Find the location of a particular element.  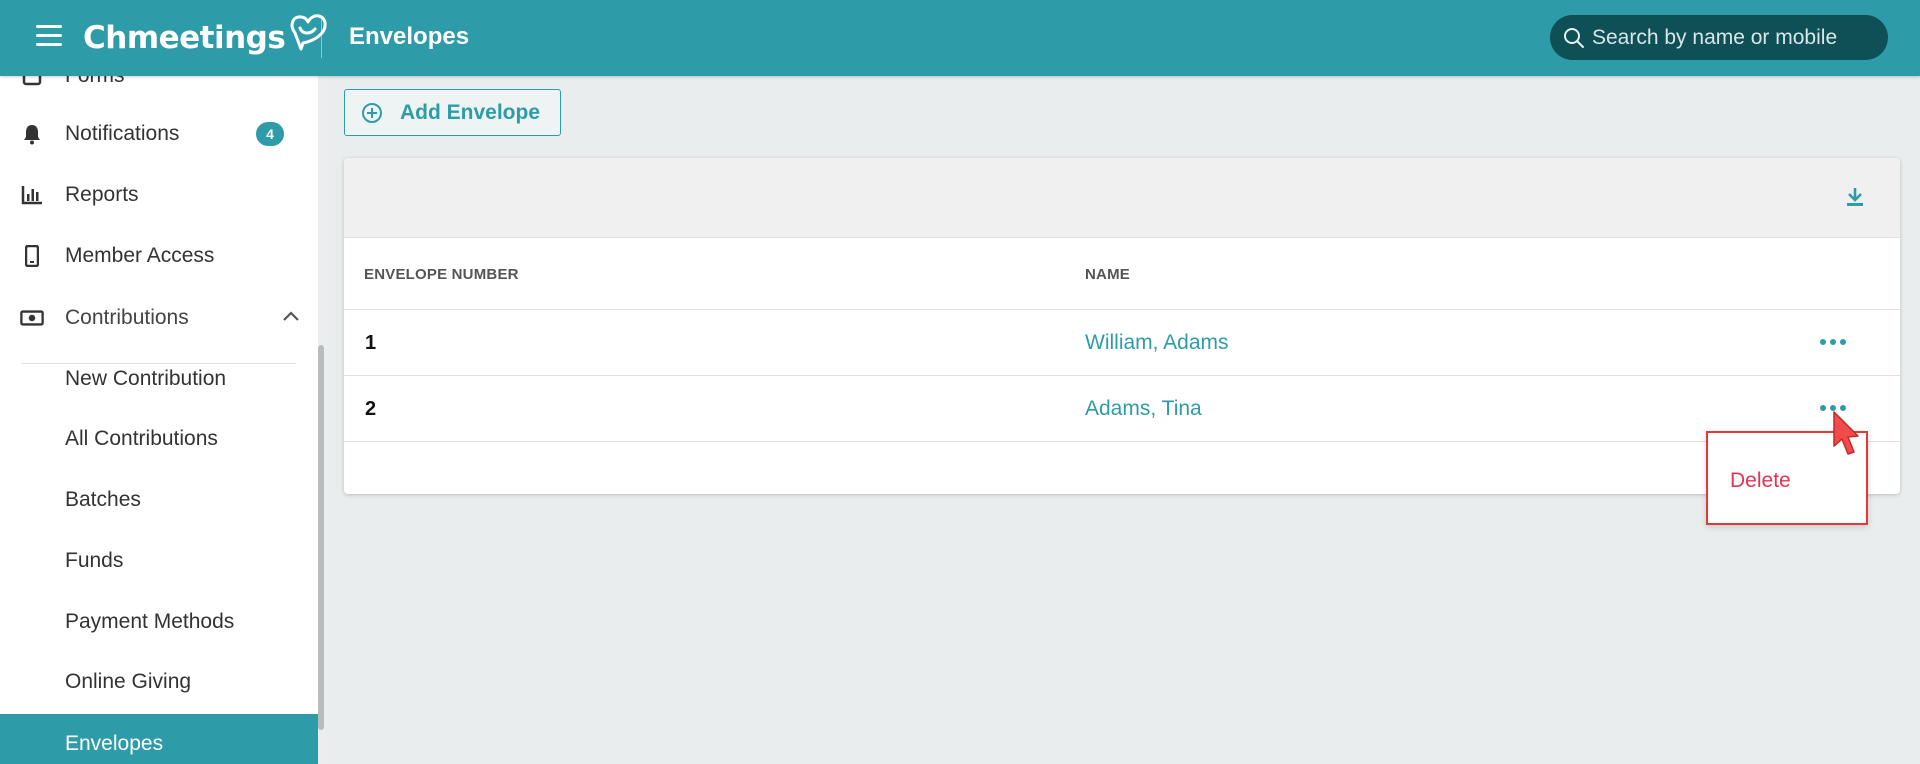

search-input is located at coordinates (1737, 37).